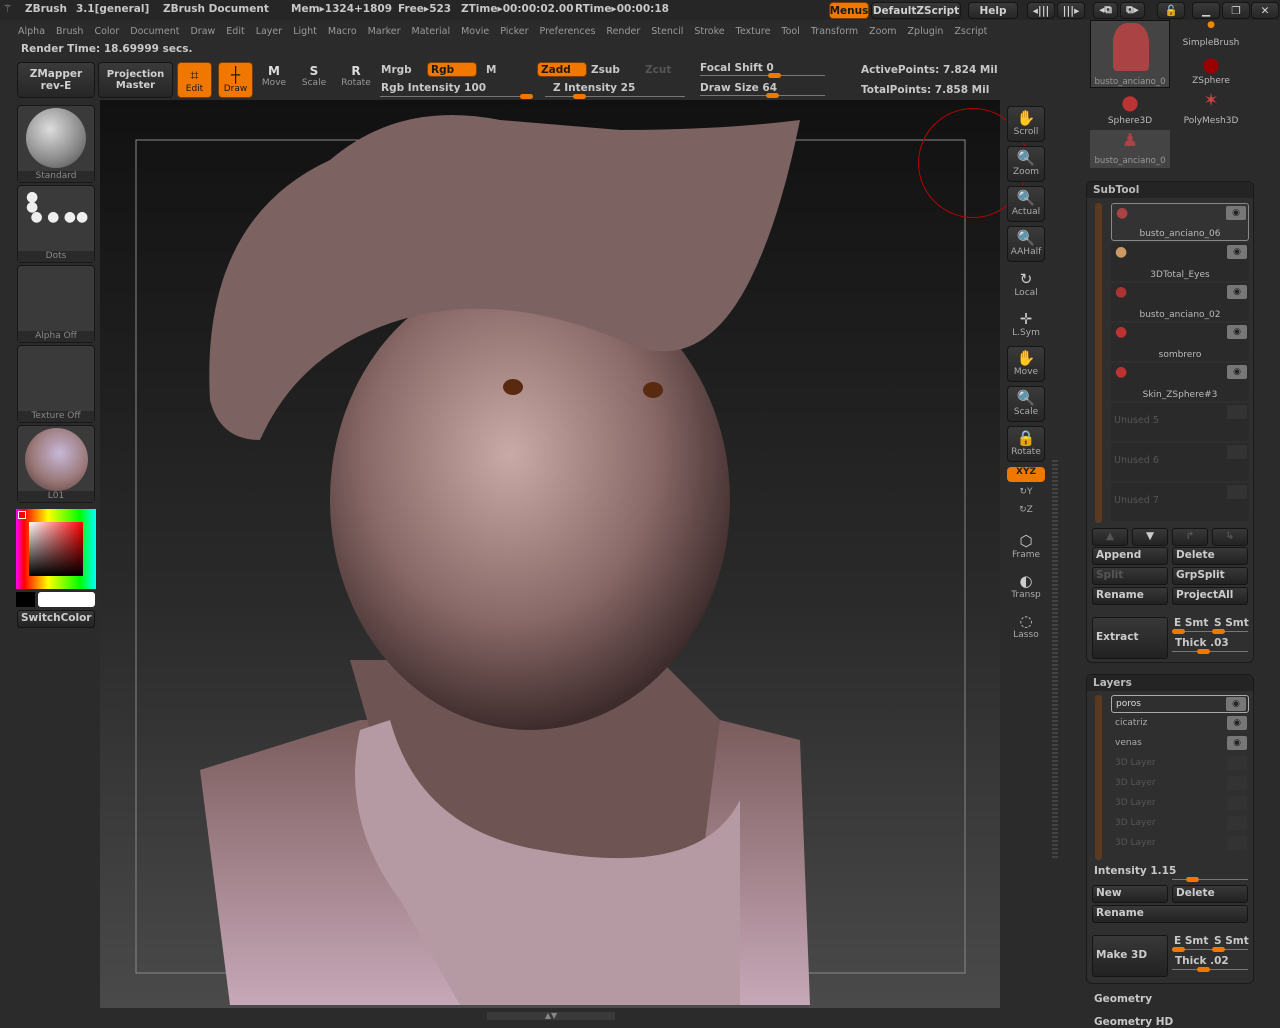 The width and height of the screenshot is (1280, 1028). What do you see at coordinates (25, 599) in the screenshot?
I see `secondary-color-swatch` at bounding box center [25, 599].